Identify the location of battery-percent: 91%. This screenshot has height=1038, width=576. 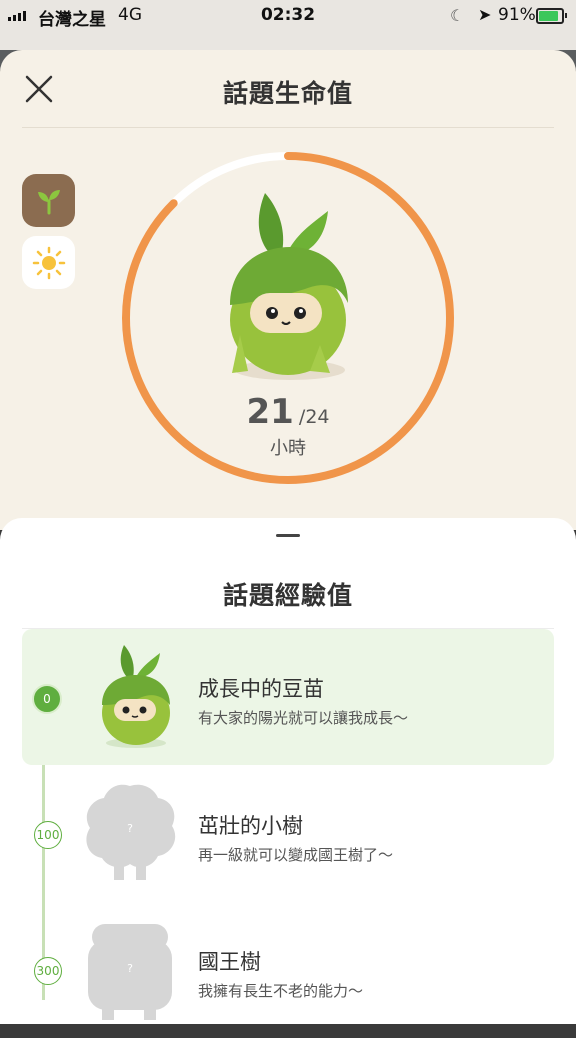
(517, 15).